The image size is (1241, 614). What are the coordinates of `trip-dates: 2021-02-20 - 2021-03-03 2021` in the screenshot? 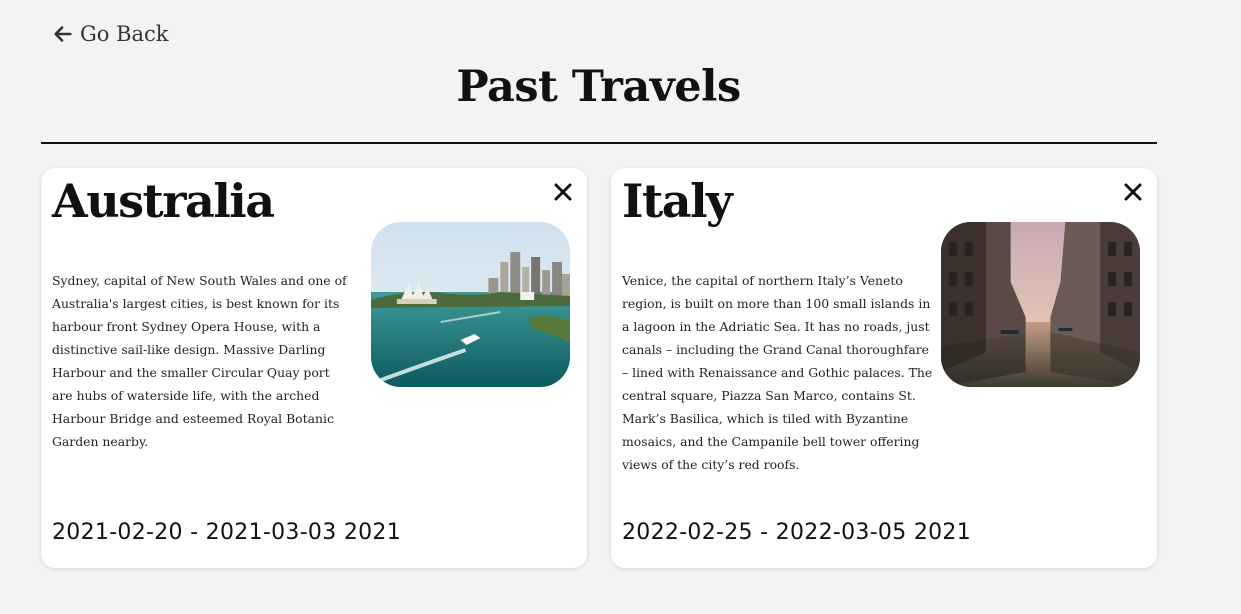 It's located at (227, 532).